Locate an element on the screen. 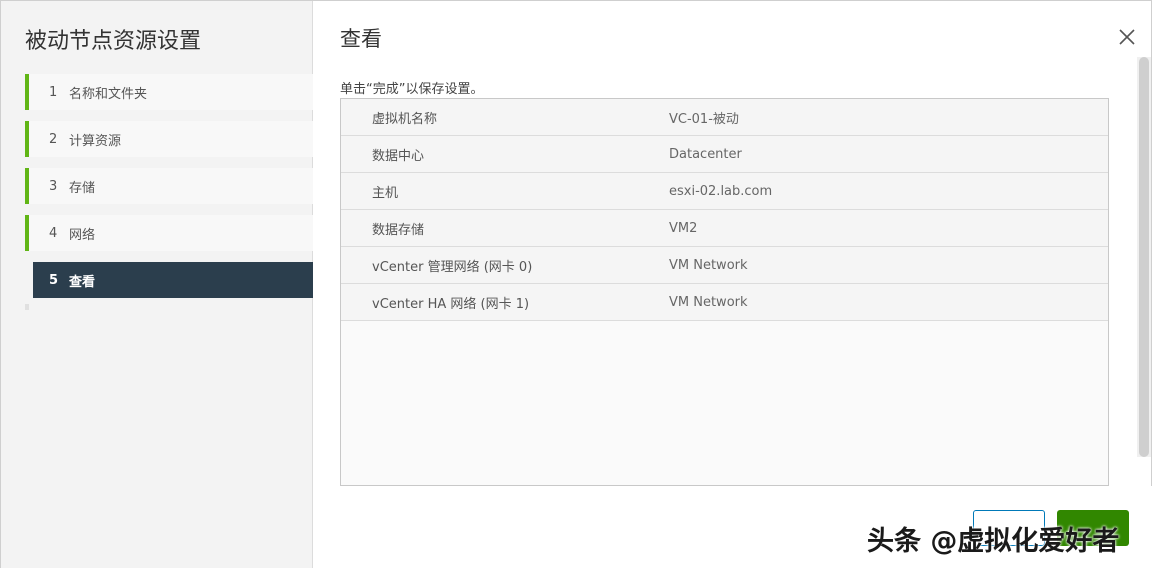 Image resolution: width=1152 pixels, height=568 pixels. step-storage: 3 存储 is located at coordinates (169, 186).